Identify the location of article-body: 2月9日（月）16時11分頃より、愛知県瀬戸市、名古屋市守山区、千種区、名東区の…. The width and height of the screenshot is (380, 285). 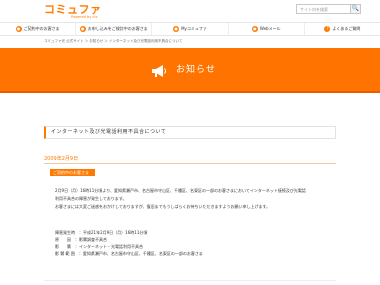
(196, 199).